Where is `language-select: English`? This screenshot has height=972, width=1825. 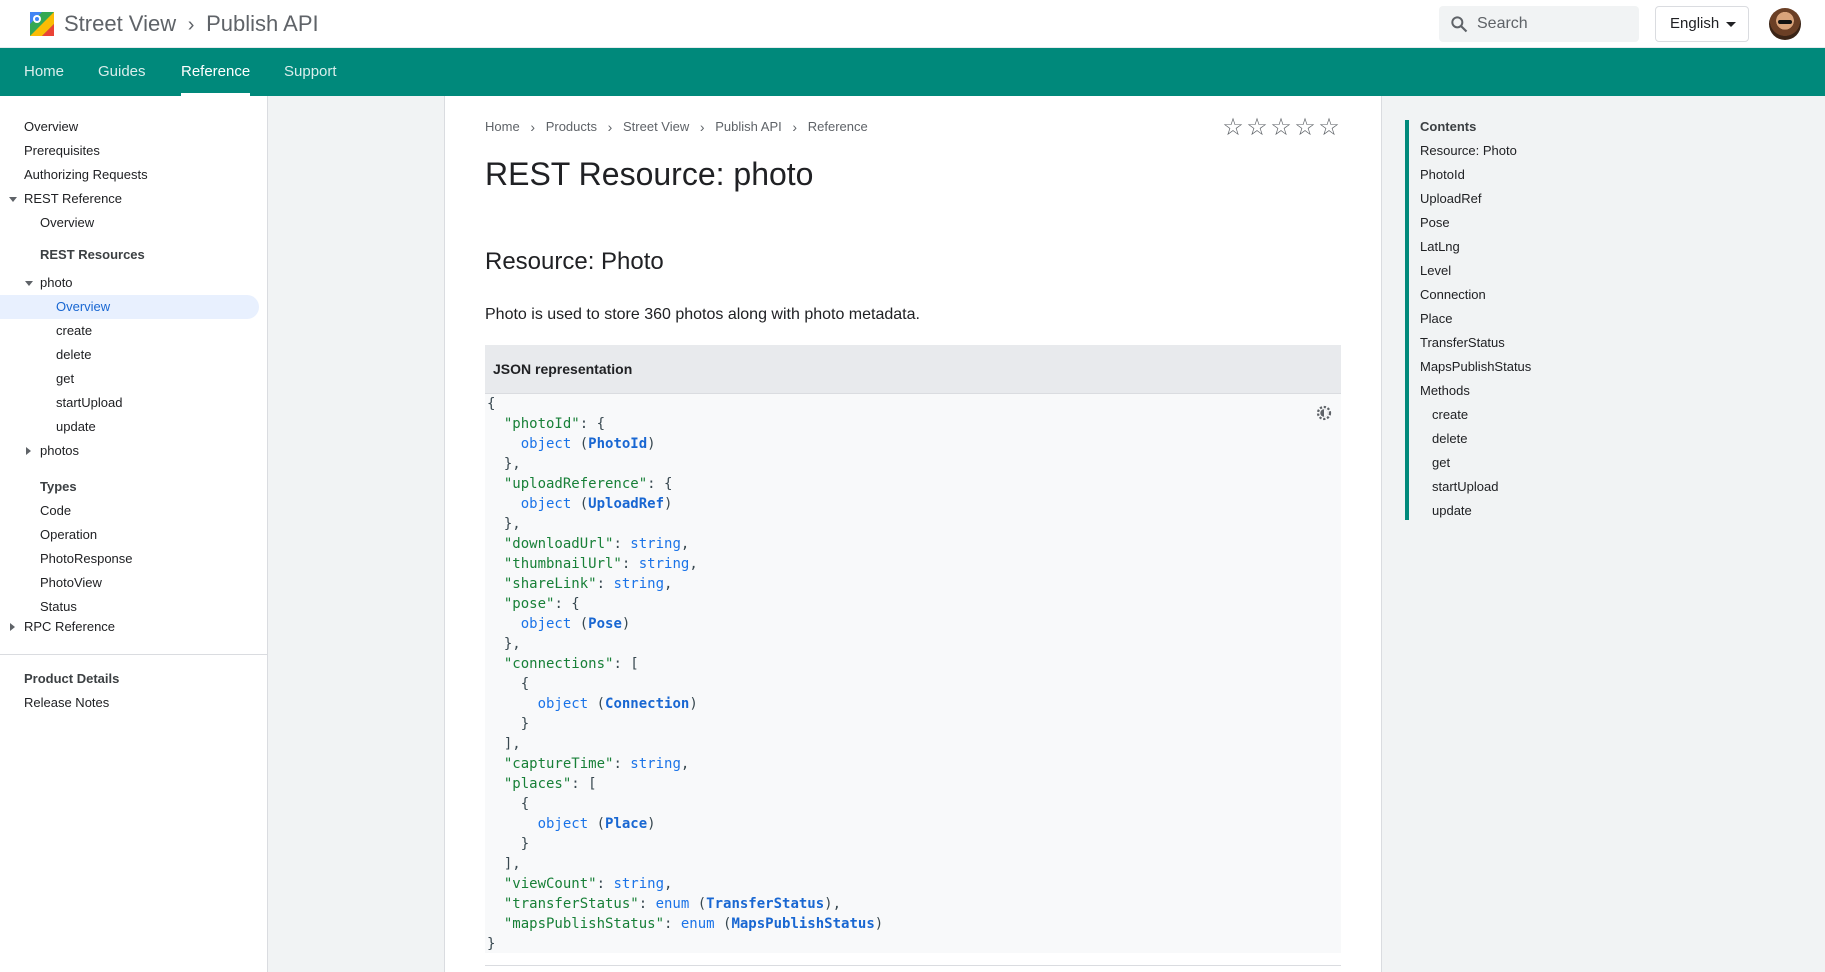
language-select: English is located at coordinates (1702, 24).